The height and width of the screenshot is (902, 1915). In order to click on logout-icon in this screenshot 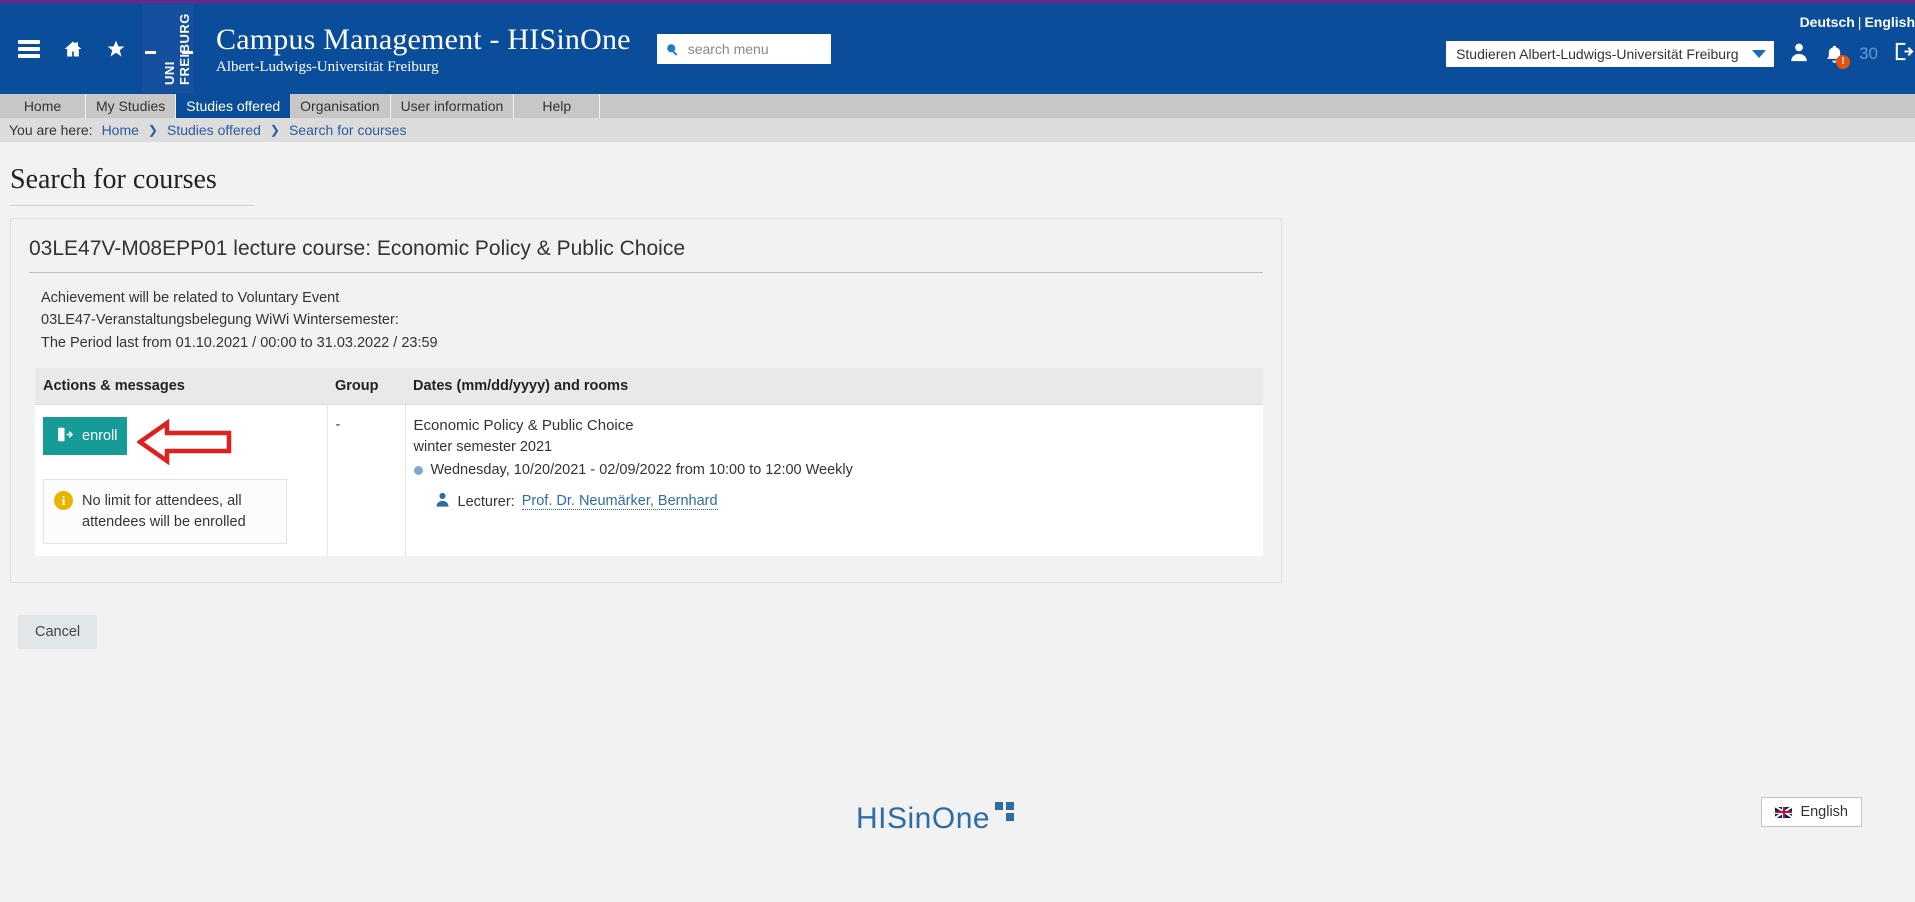, I will do `click(1903, 54)`.